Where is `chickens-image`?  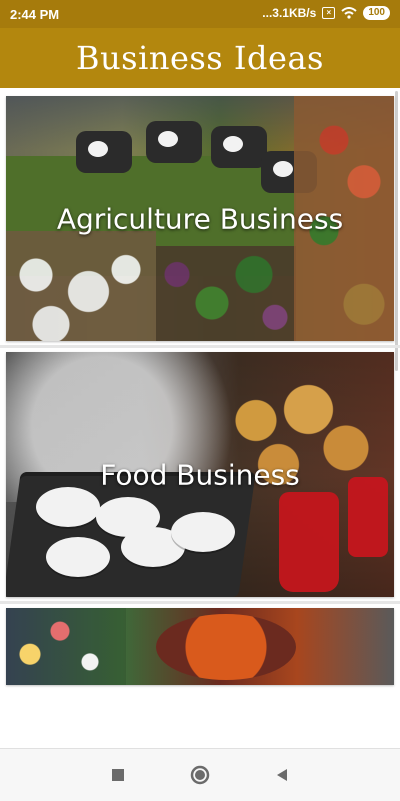
chickens-image is located at coordinates (81, 286).